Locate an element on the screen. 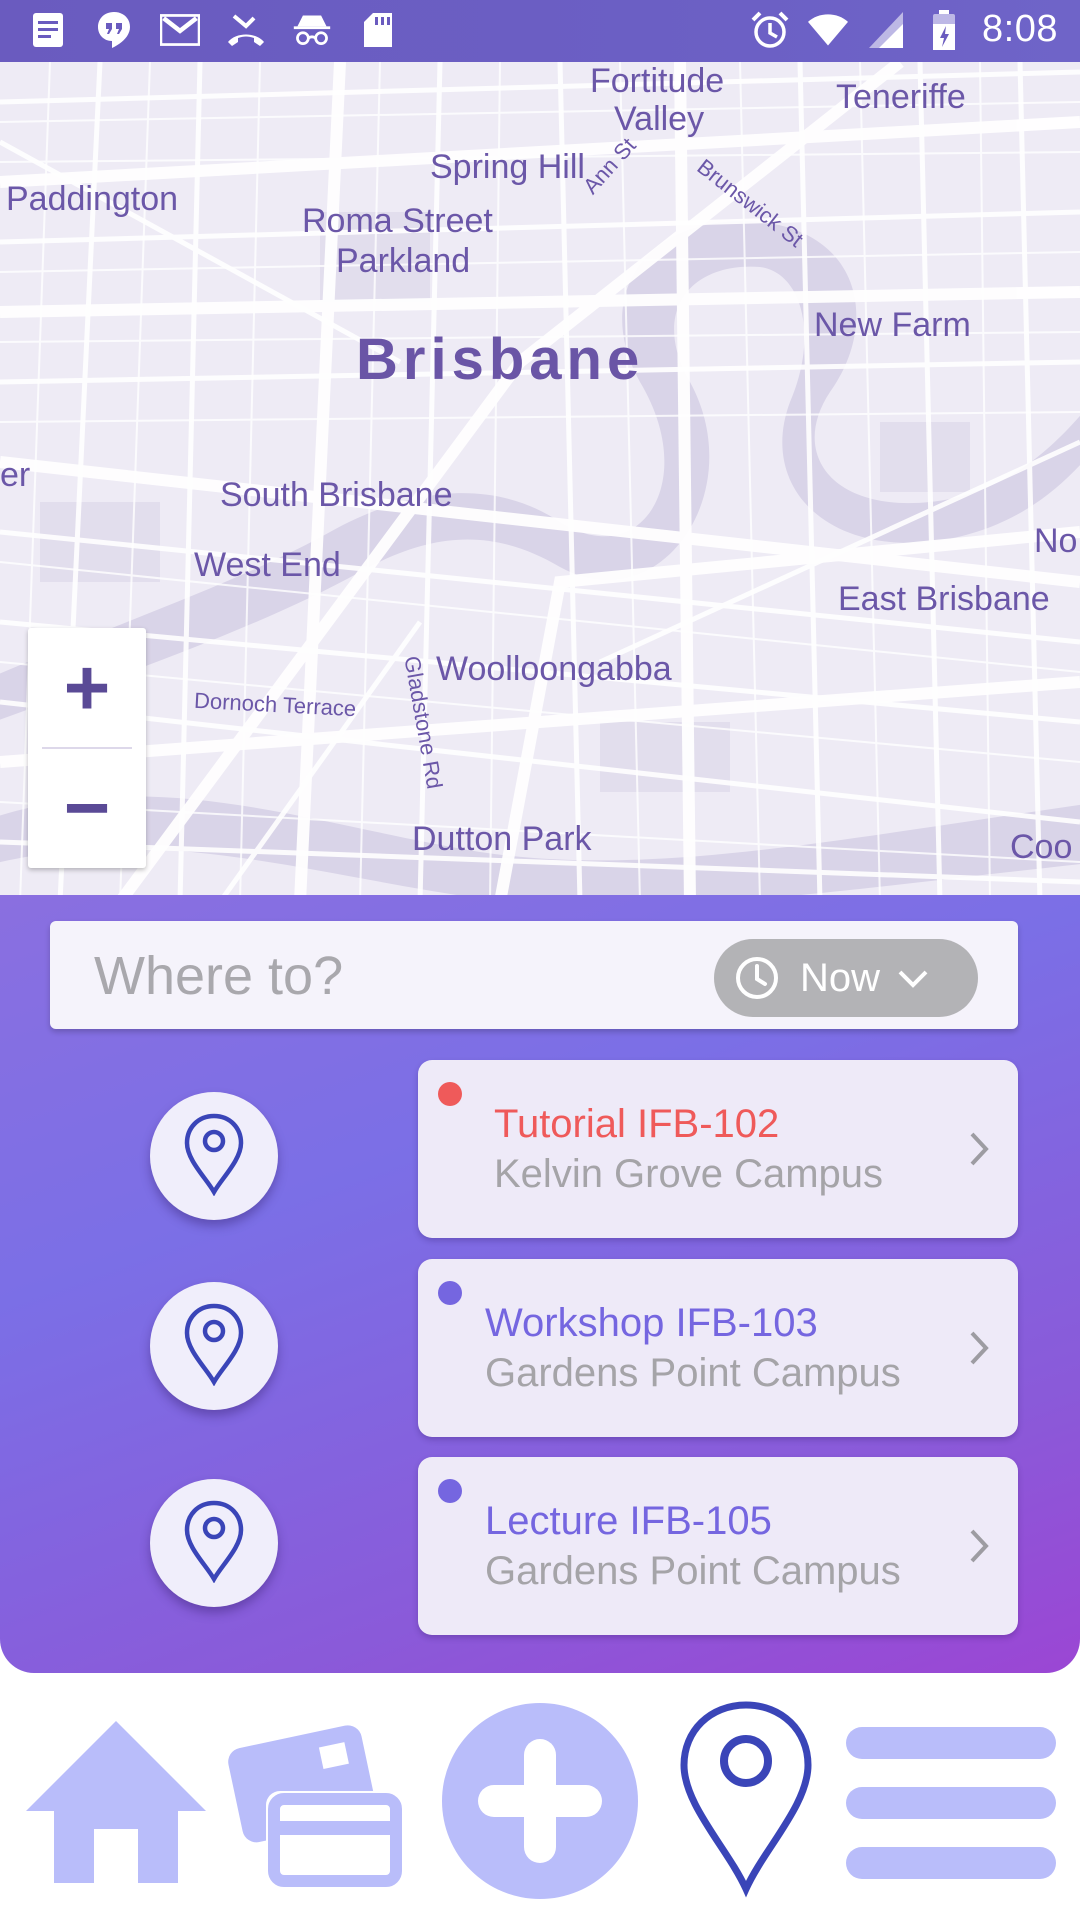  battery-icon is located at coordinates (944, 29).